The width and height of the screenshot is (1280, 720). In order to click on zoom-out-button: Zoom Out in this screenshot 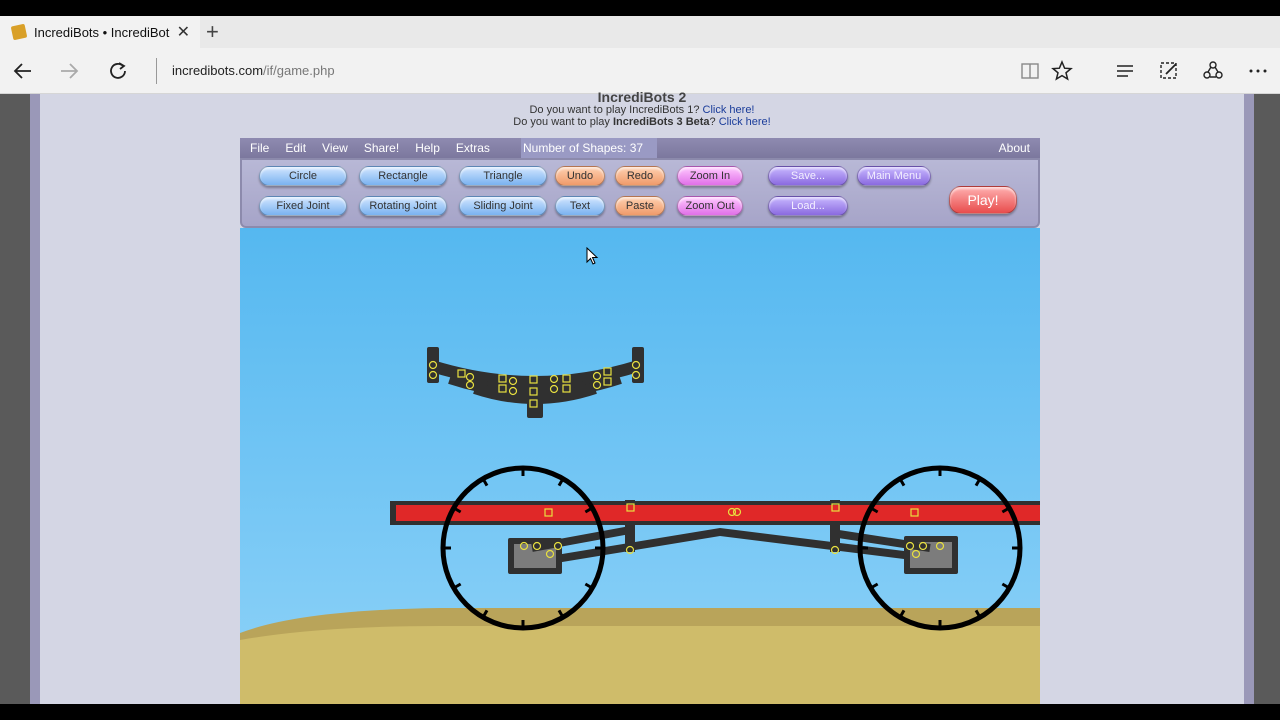, I will do `click(710, 206)`.